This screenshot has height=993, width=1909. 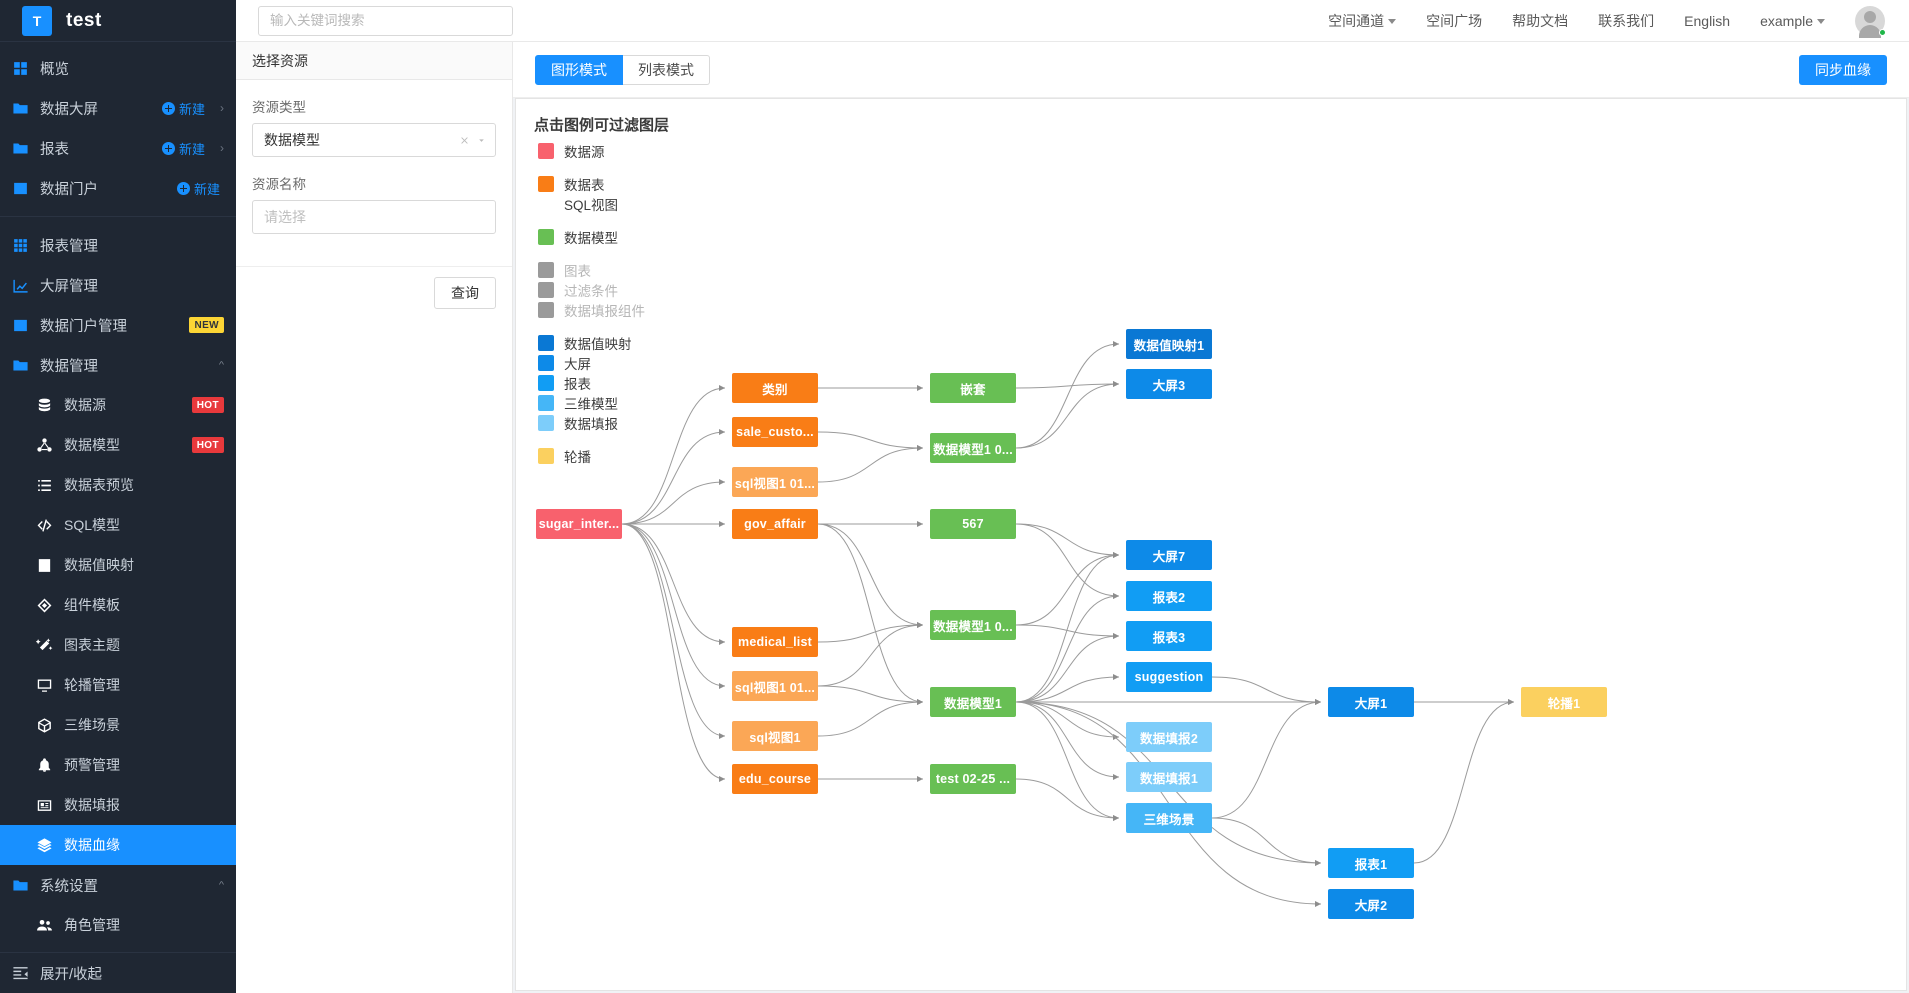 I want to click on graph-node-t5: medical_list, so click(x=775, y=642).